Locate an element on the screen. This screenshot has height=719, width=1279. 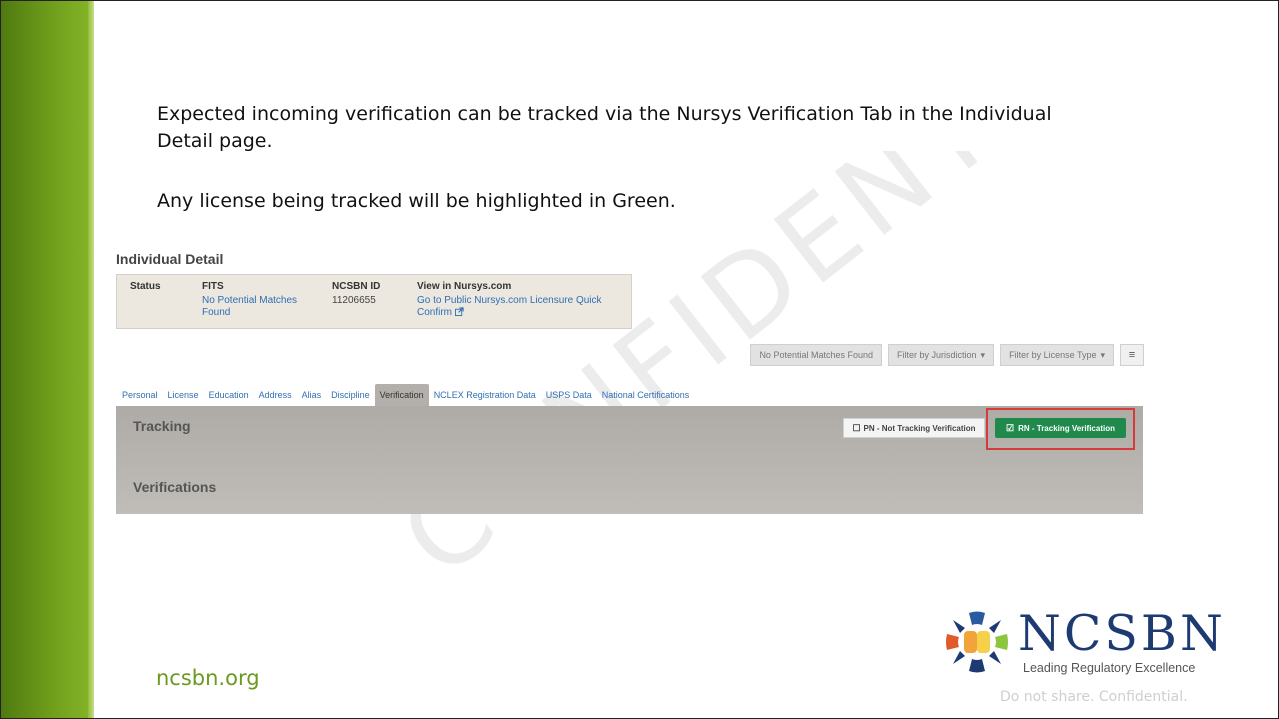
unchecked-box-icon: ☐ is located at coordinates (856, 427).